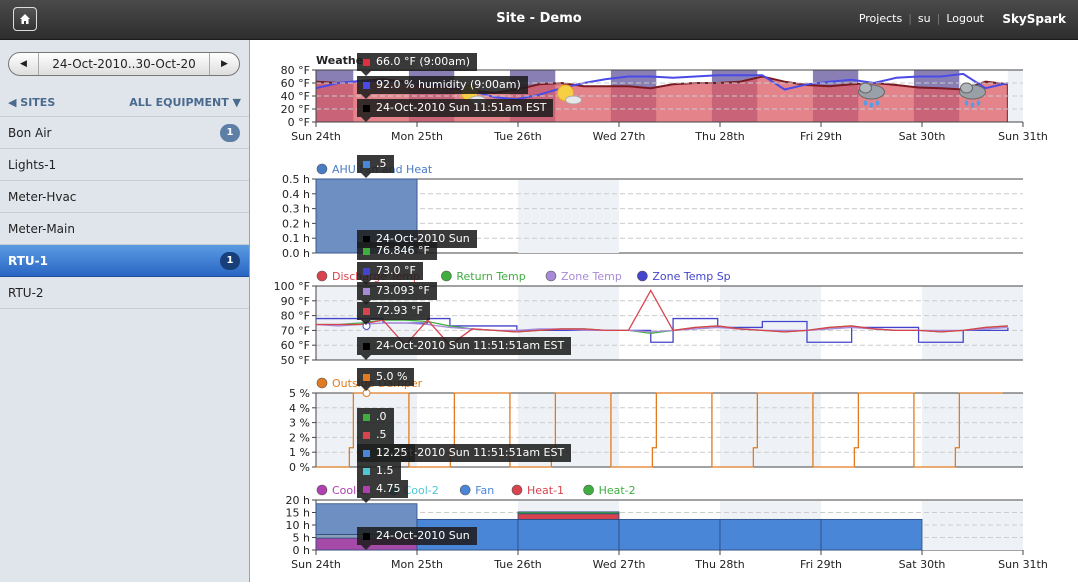 Image resolution: width=1078 pixels, height=586 pixels. I want to click on sites-back-link: ◀ SITES, so click(31, 102).